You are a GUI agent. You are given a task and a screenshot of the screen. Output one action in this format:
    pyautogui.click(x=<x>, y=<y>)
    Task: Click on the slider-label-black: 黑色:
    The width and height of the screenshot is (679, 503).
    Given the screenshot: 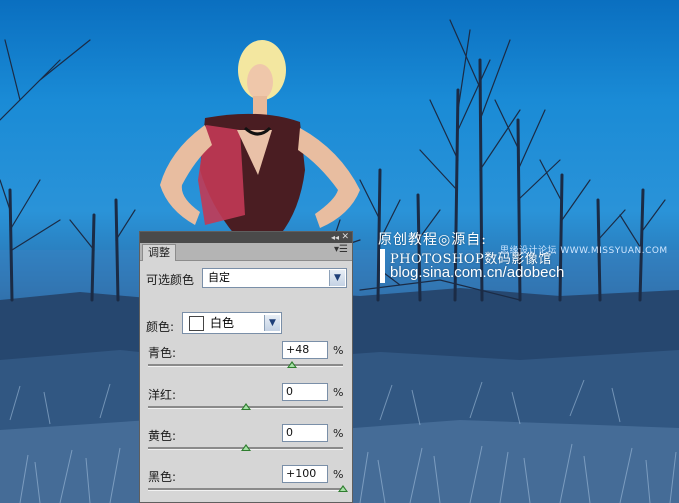 What is the action you would take?
    pyautogui.click(x=162, y=477)
    